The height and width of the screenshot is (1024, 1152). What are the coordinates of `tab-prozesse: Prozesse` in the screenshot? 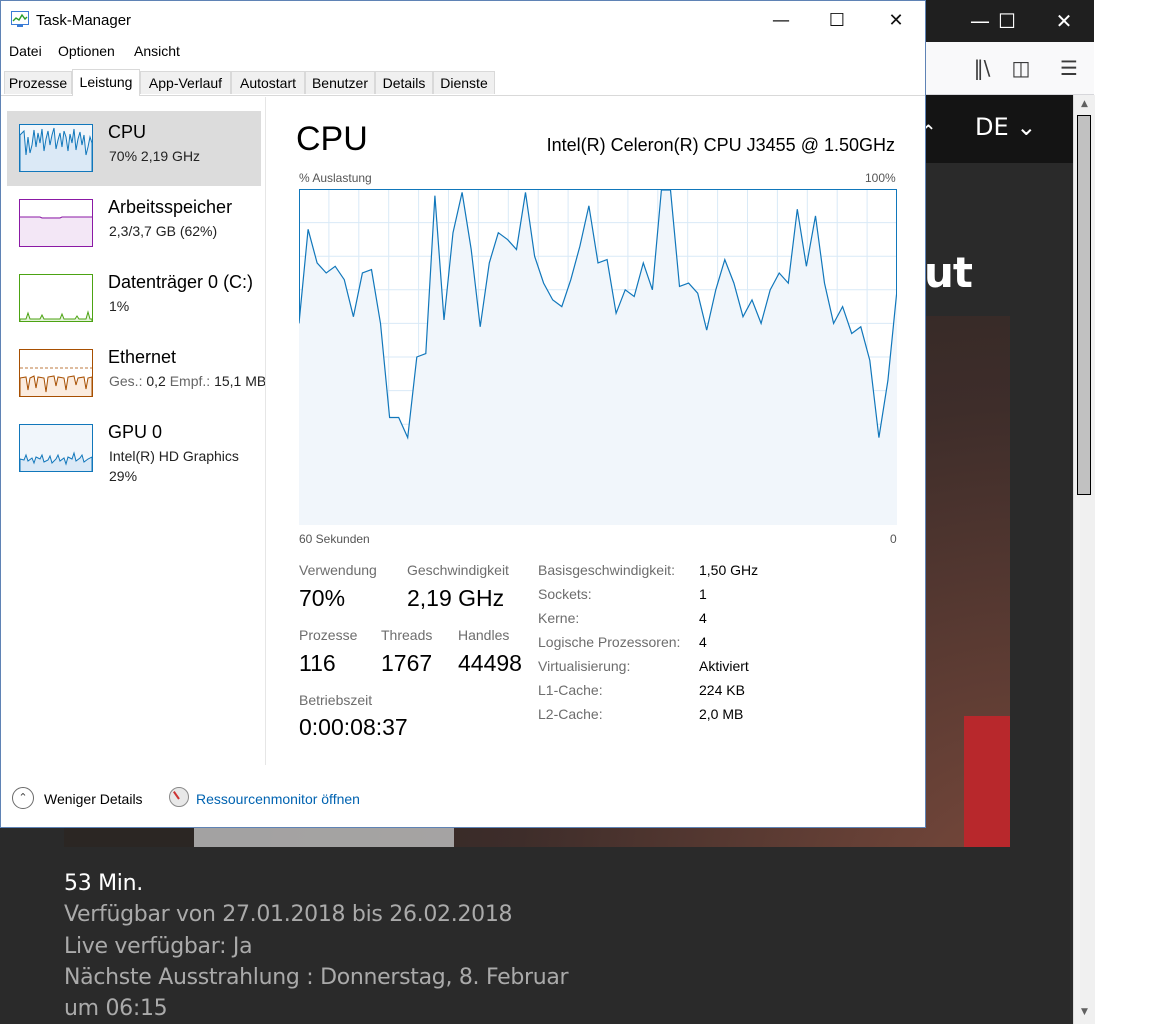 It's located at (38, 82).